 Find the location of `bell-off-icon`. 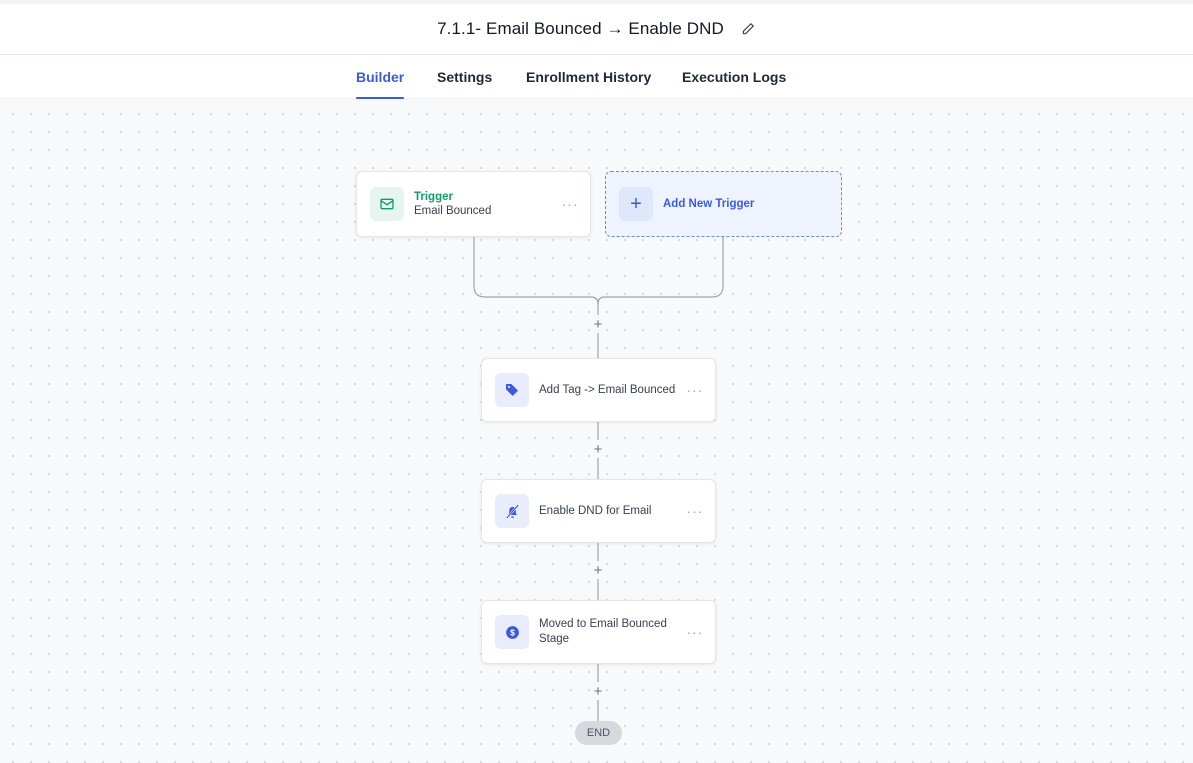

bell-off-icon is located at coordinates (512, 511).